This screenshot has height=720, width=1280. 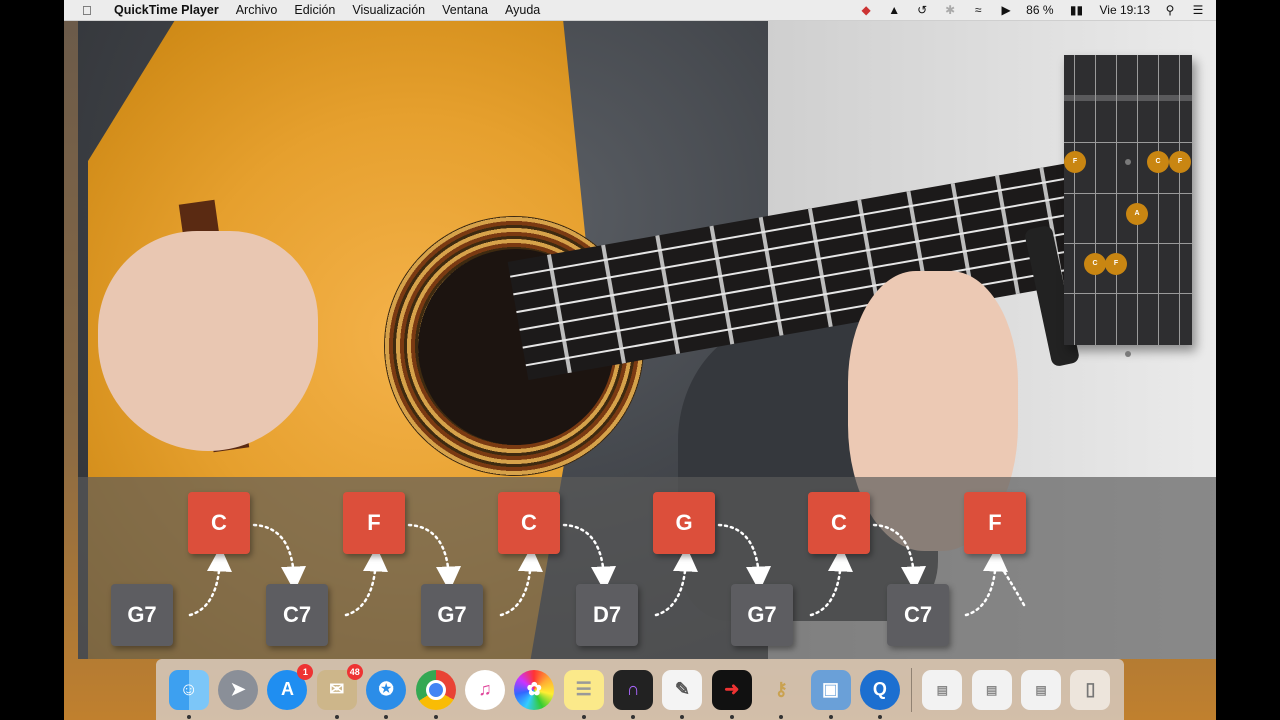 What do you see at coordinates (879, 694) in the screenshot?
I see `quicktime-icon: Q` at bounding box center [879, 694].